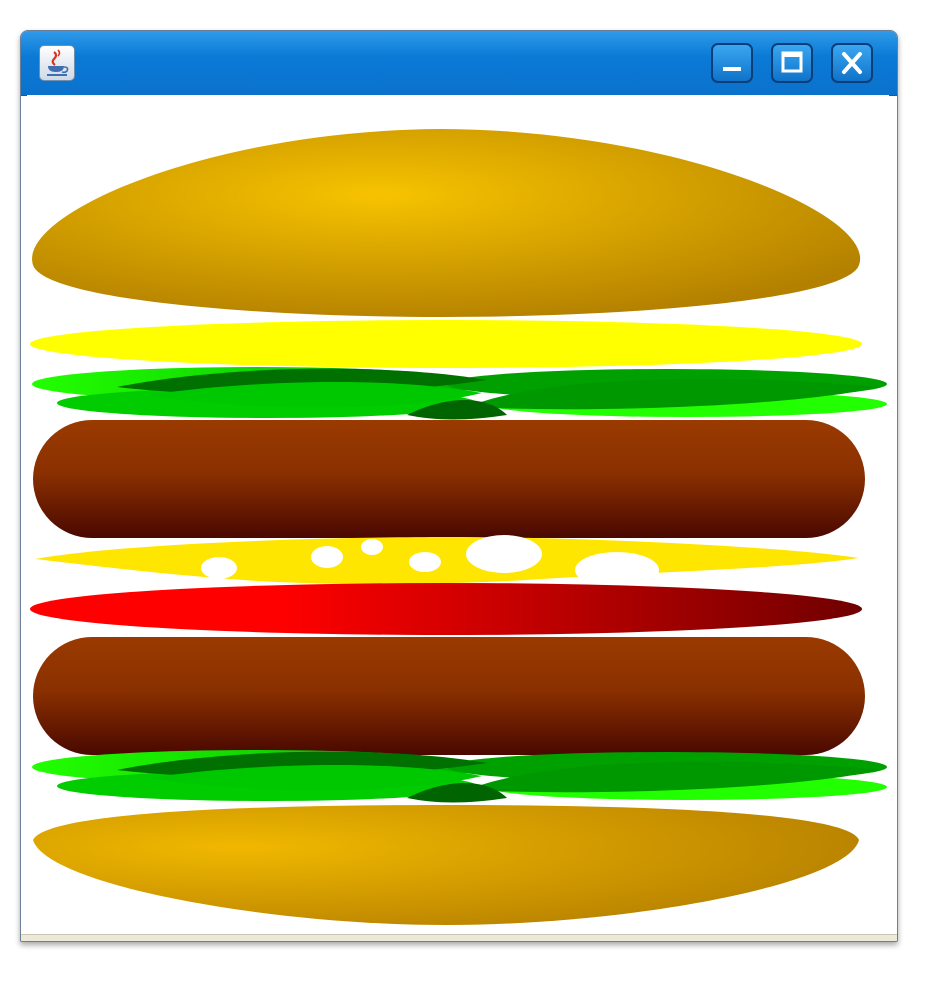 The height and width of the screenshot is (986, 939). I want to click on close-icon, so click(852, 63).